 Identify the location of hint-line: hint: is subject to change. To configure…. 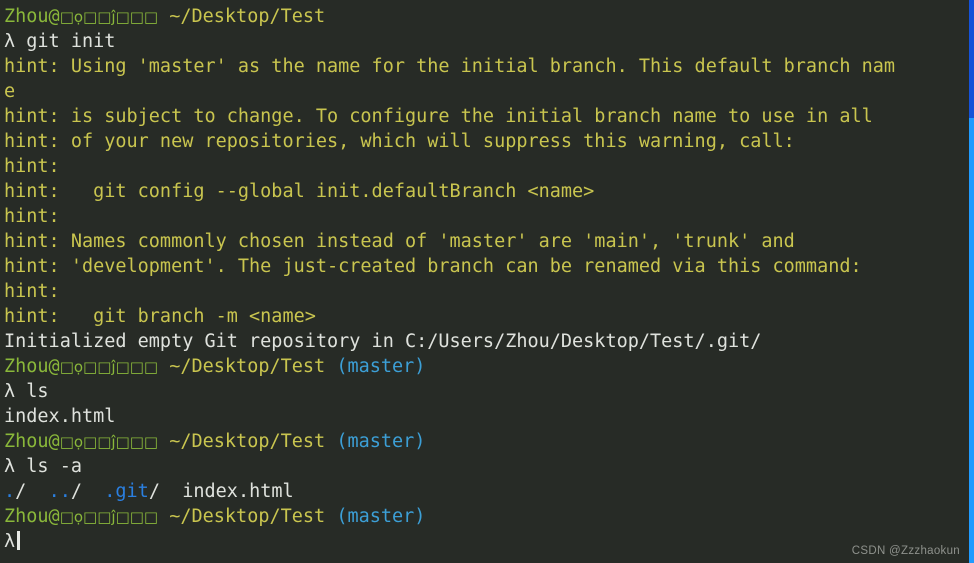
(438, 116).